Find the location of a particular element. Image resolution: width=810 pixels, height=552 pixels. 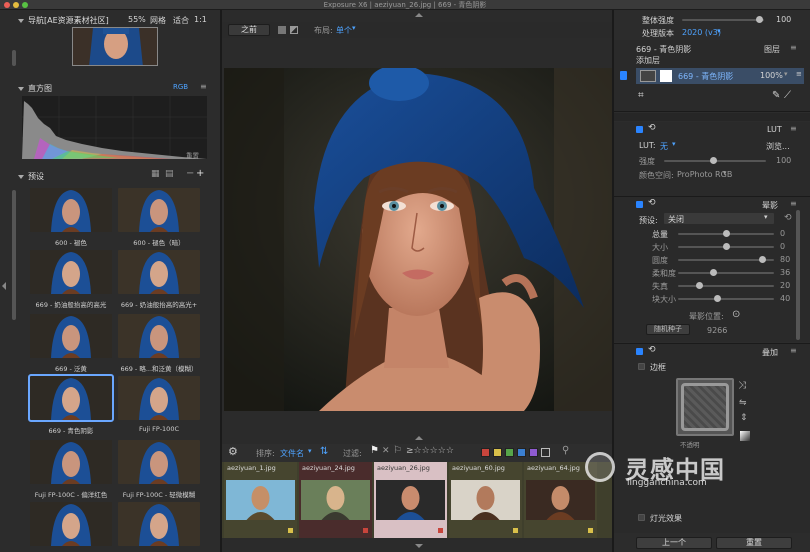

layer-row: 669 - 青色阴影 100% ▾ ≡ is located at coordinates (712, 76).